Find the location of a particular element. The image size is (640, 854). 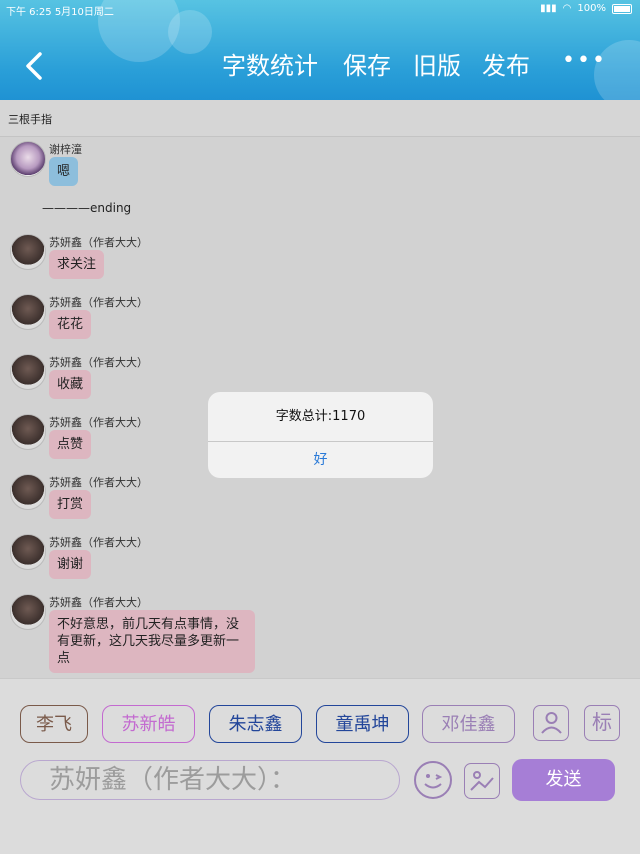

save-button: 保存 is located at coordinates (367, 66).